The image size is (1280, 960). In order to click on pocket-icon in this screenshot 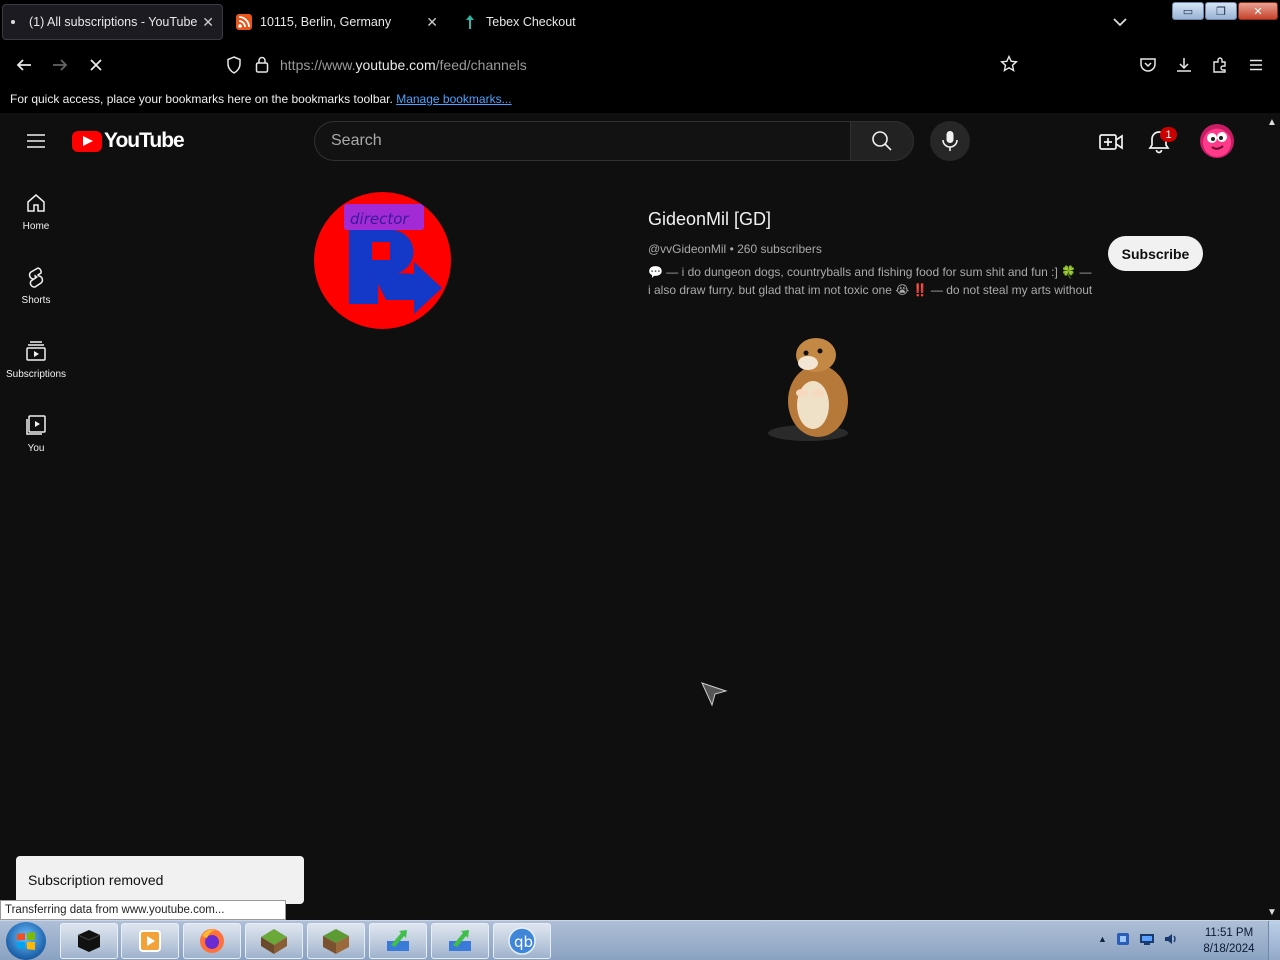, I will do `click(1148, 65)`.